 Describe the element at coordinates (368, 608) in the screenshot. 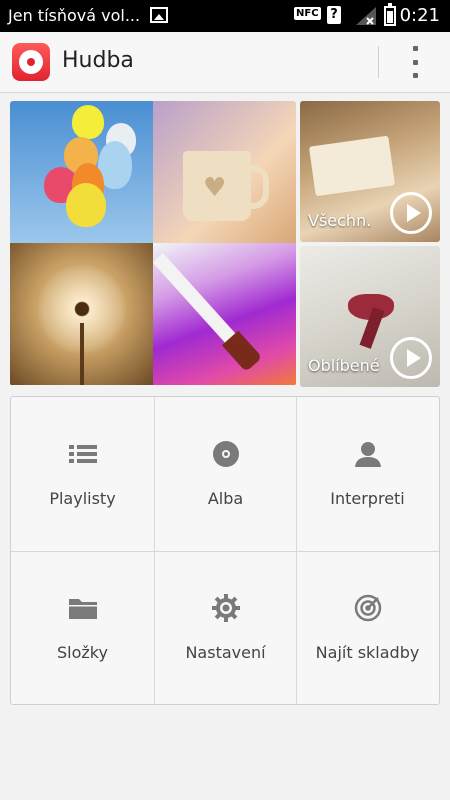

I see `target-icon` at that location.